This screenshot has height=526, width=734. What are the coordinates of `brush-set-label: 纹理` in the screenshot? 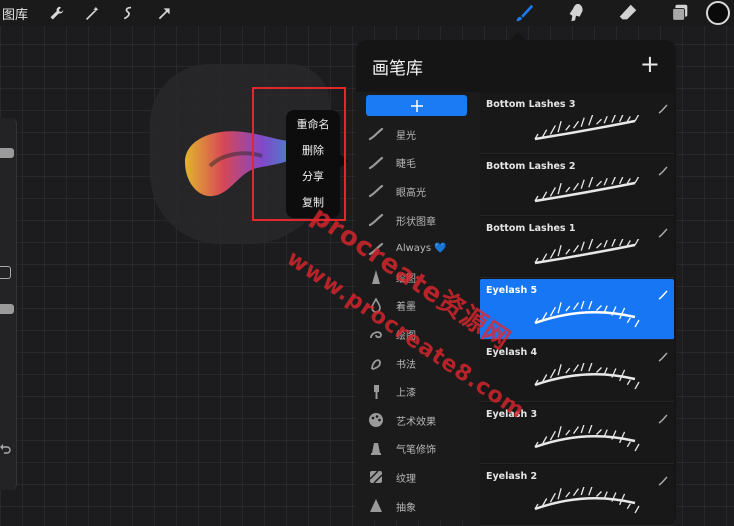 It's located at (406, 479).